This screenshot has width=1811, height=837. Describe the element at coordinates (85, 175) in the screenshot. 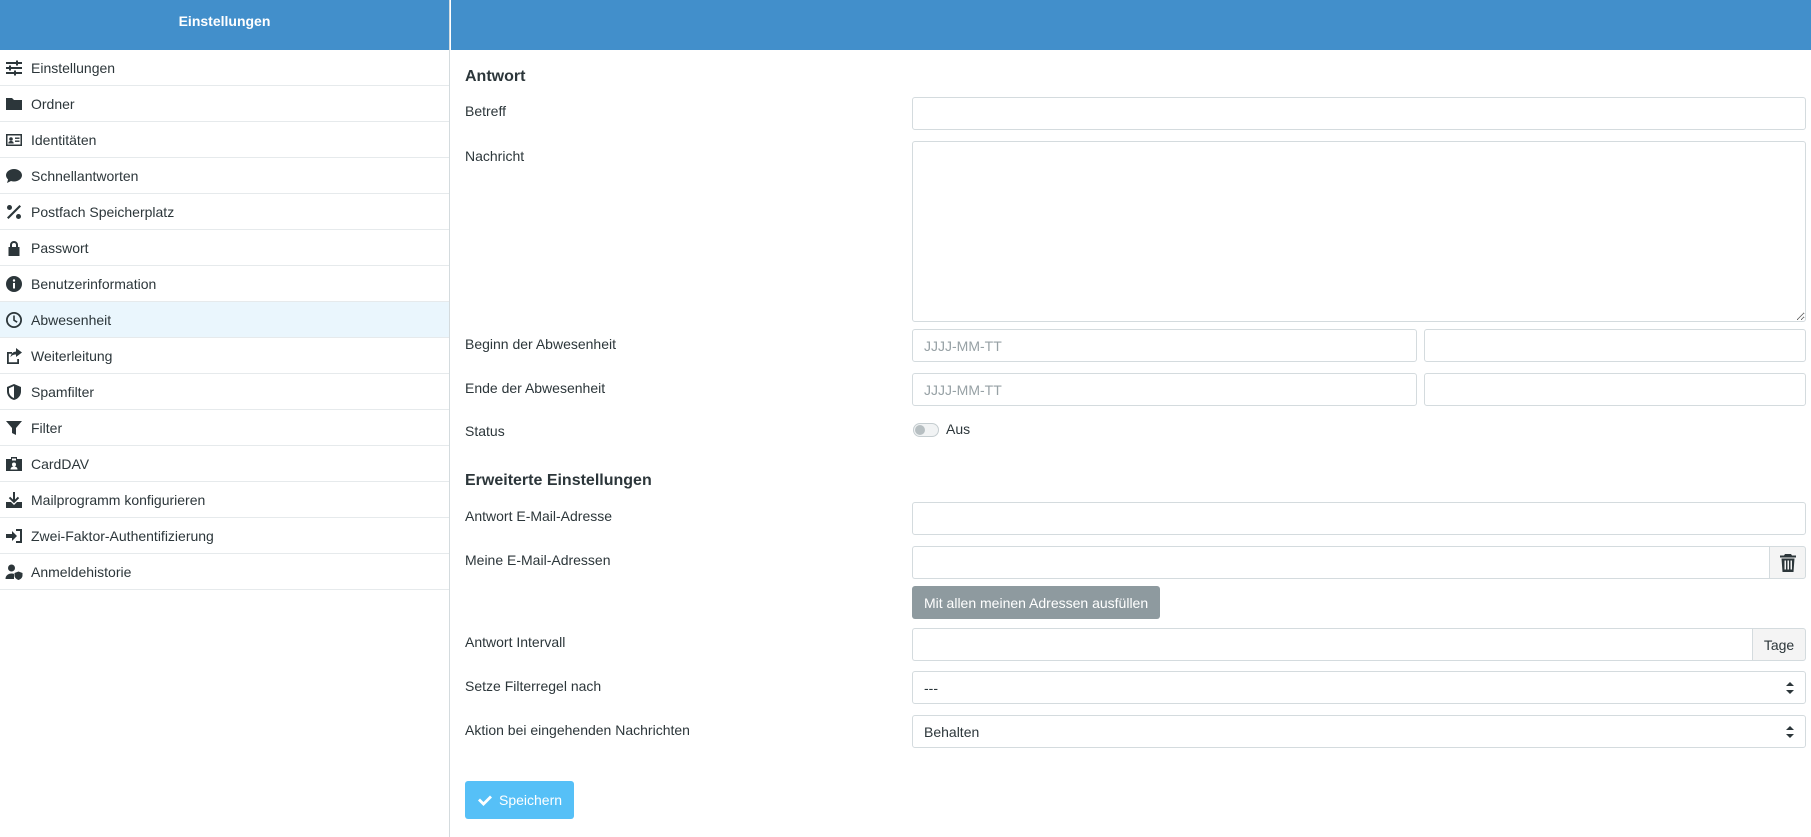

I see `sidebar-item-label: Schnellantworten` at that location.